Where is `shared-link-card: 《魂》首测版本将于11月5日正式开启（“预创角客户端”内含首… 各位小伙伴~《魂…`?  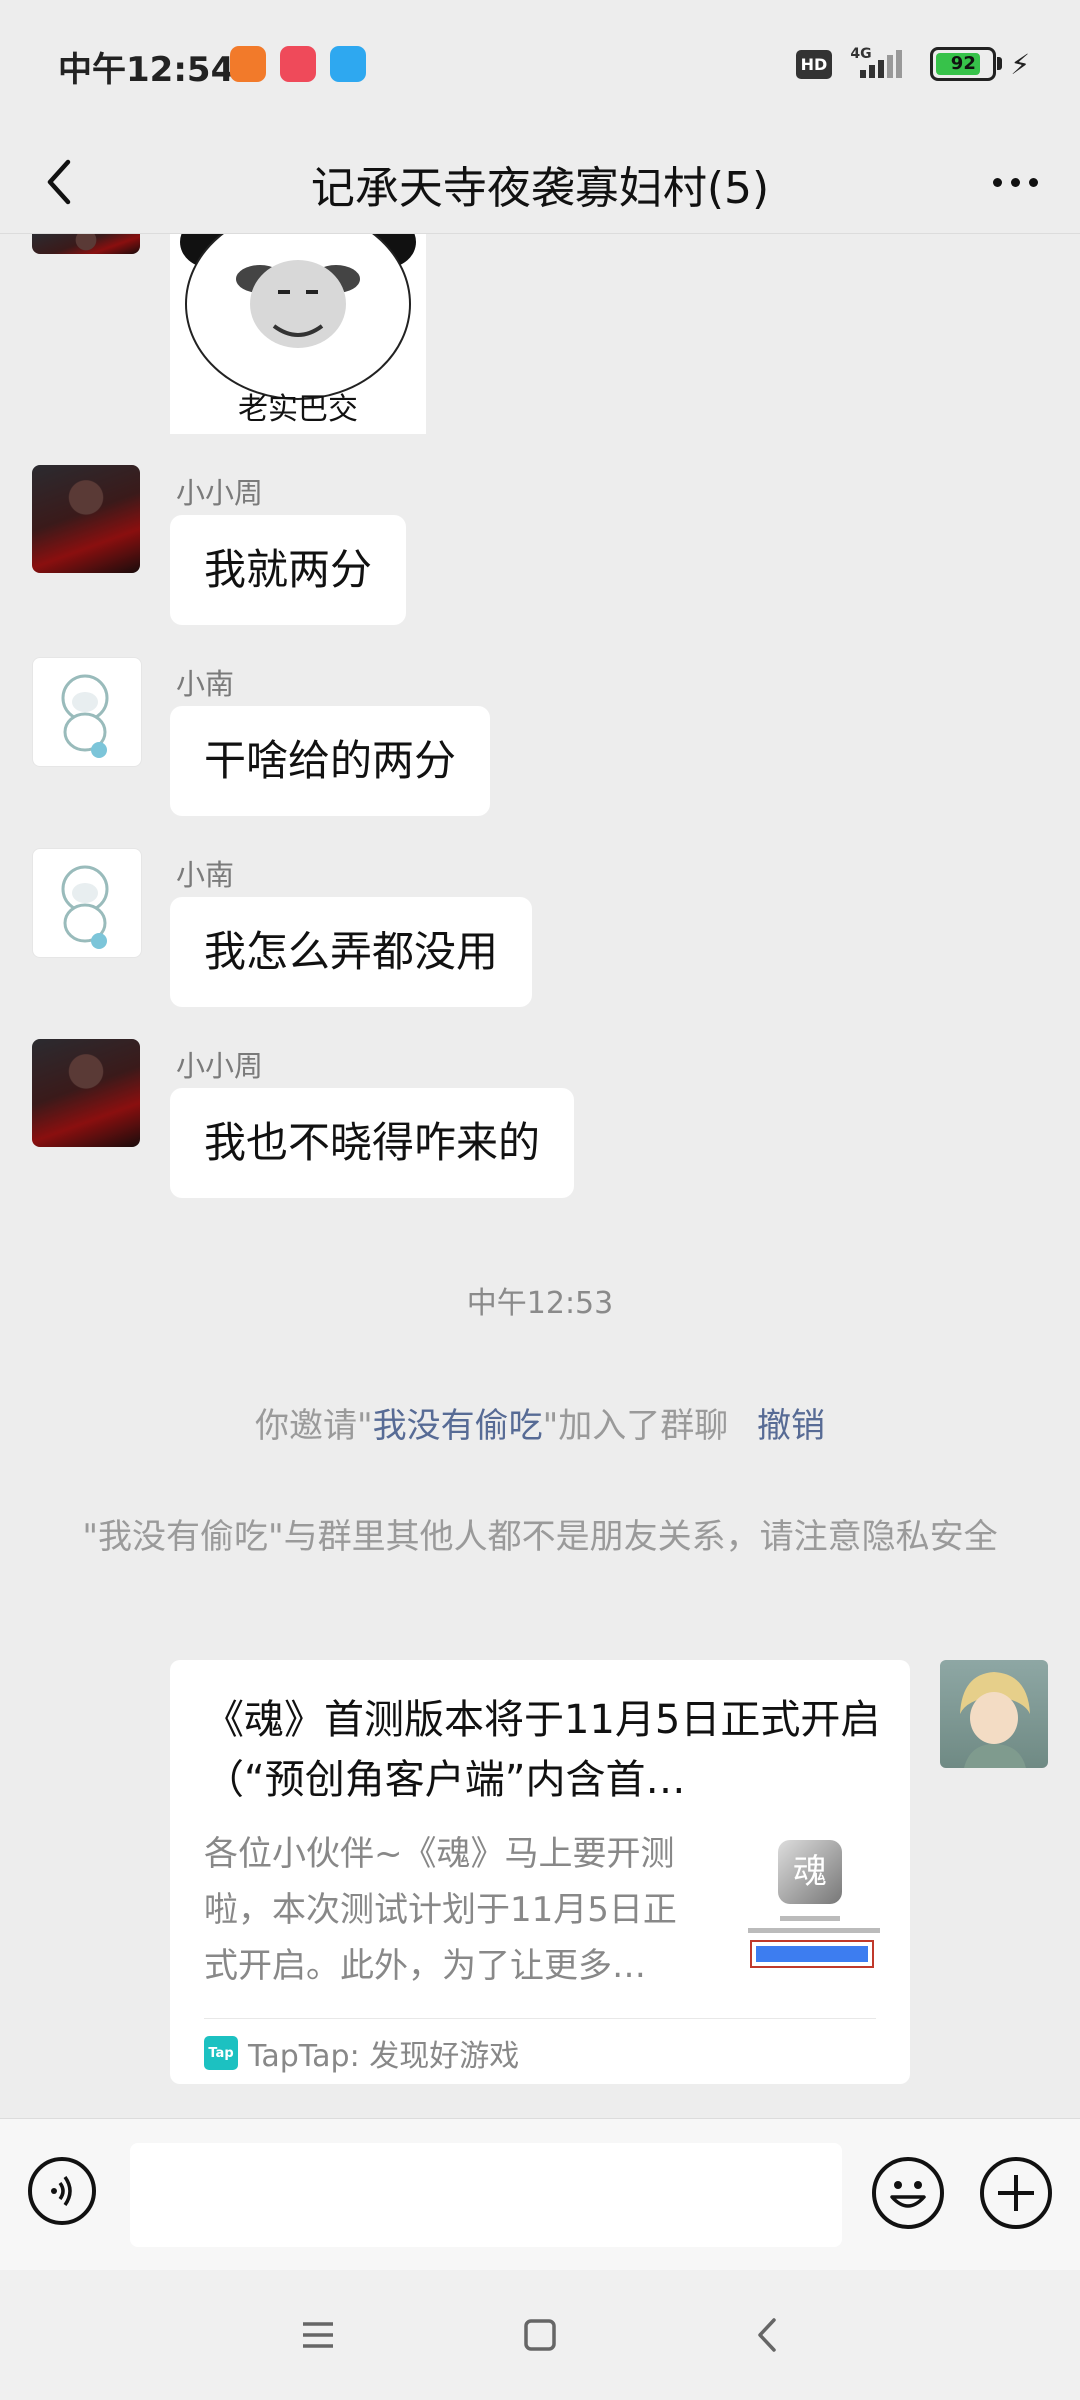
shared-link-card: 《魂》首测版本将于11月5日正式开启（“预创角客户端”内含首… 各位小伙伴~《魂… is located at coordinates (540, 1872).